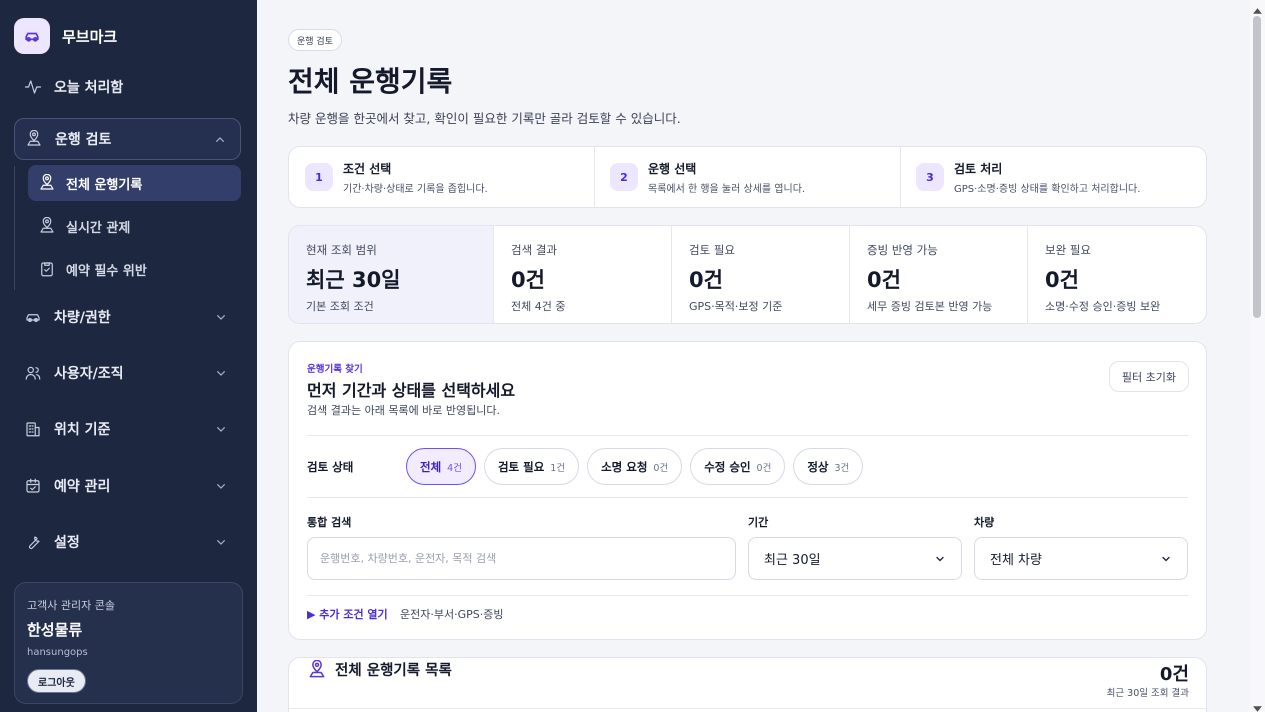 This screenshot has width=1265, height=712. Describe the element at coordinates (329, 522) in the screenshot. I see `search-label: 통합 검색` at that location.